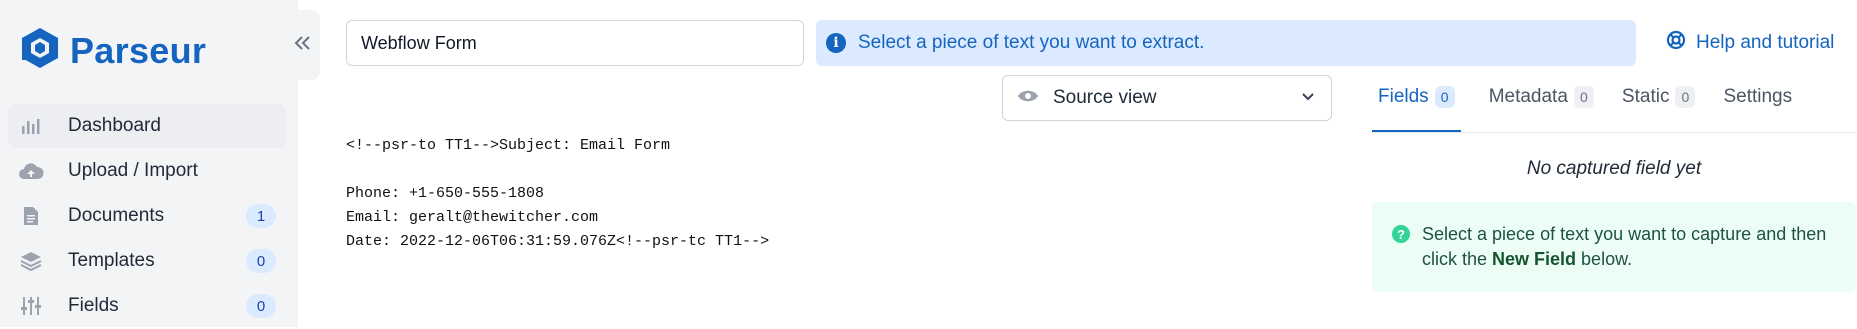 Image resolution: width=1857 pixels, height=329 pixels. I want to click on chevron-down-icon, so click(1308, 99).